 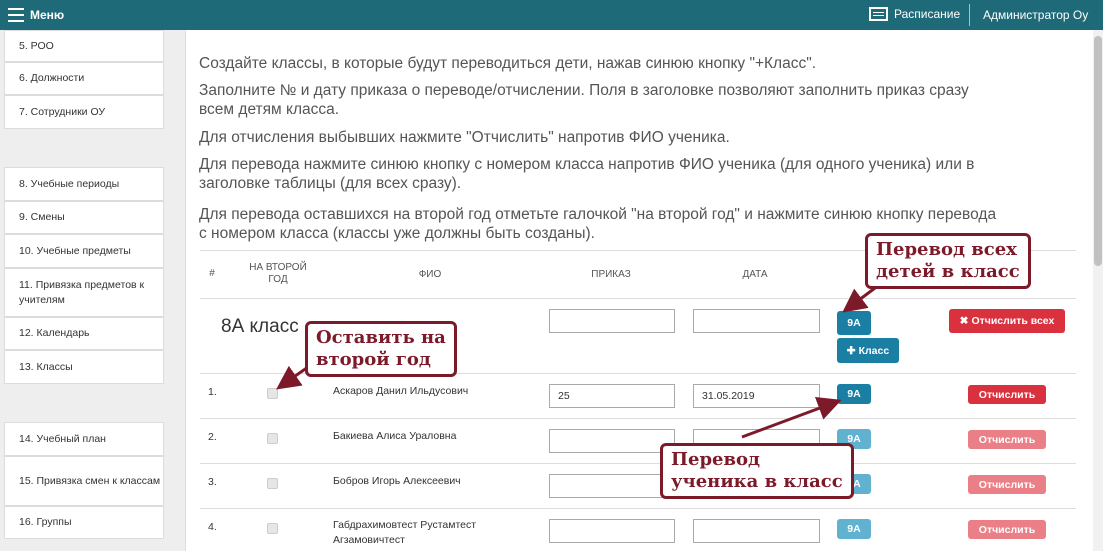 I want to click on transfer-all-button: 9А, so click(x=854, y=323).